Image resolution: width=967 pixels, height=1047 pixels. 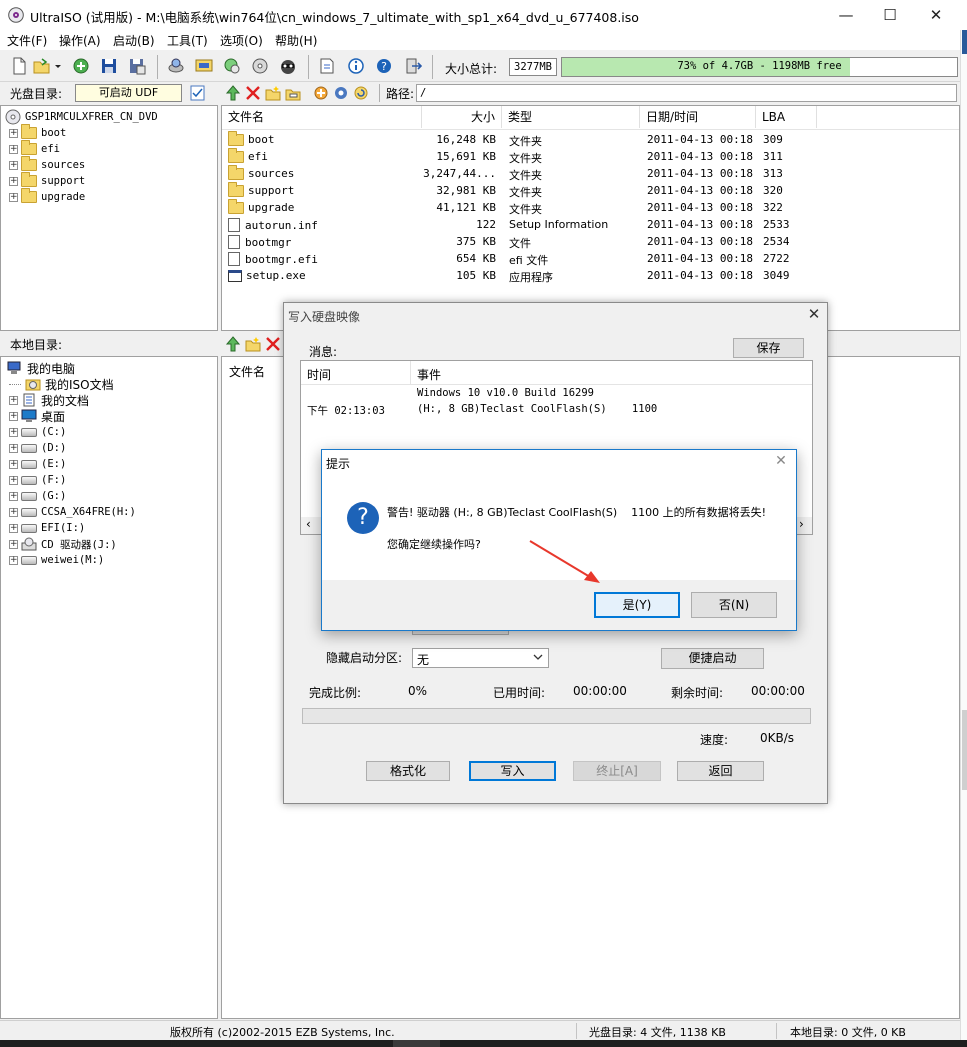 I want to click on local-tree-item: + CCSA_X64FRE(H:), so click(x=72, y=512).